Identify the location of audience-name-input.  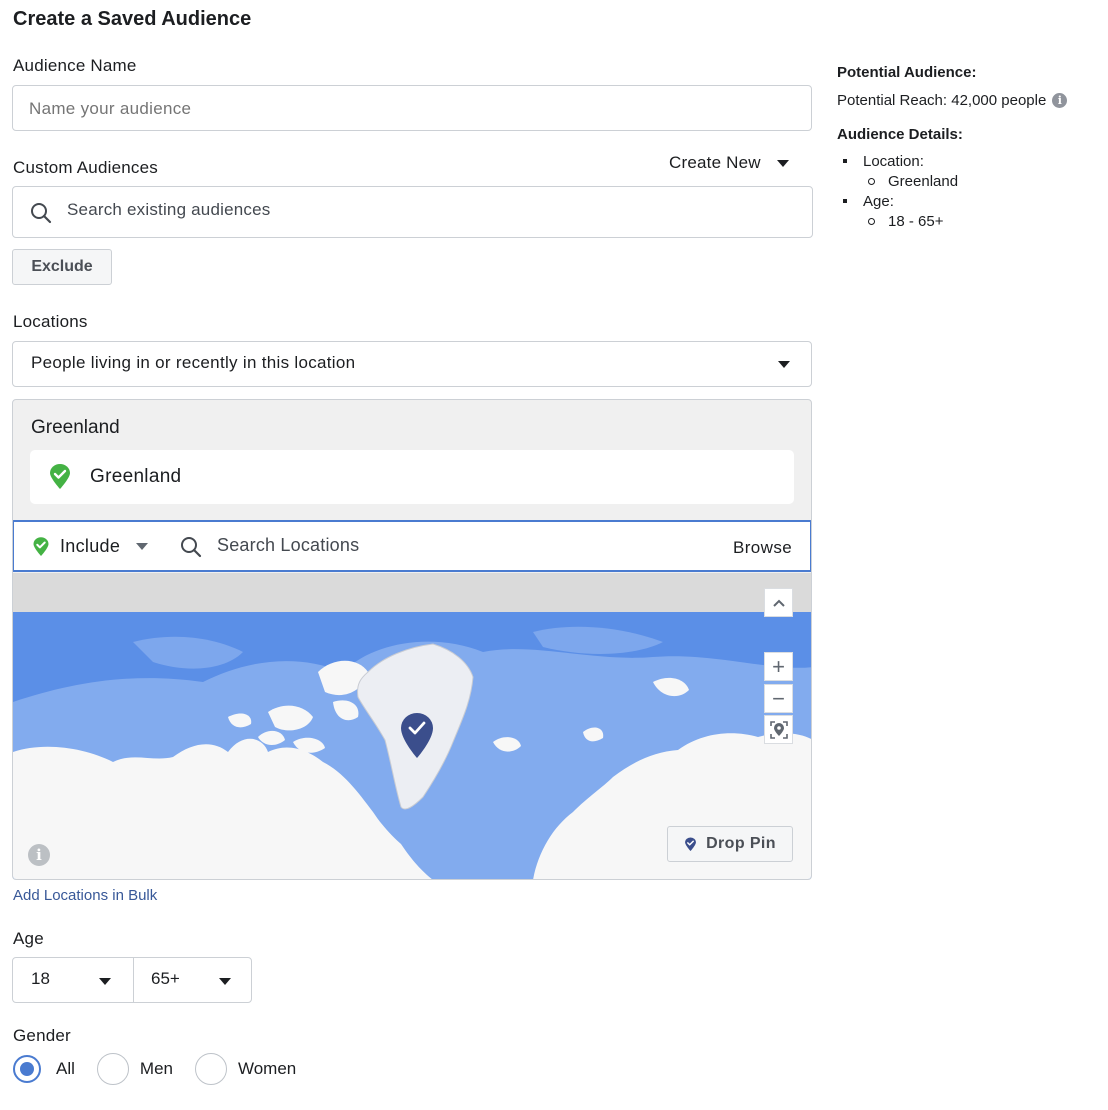
(412, 108).